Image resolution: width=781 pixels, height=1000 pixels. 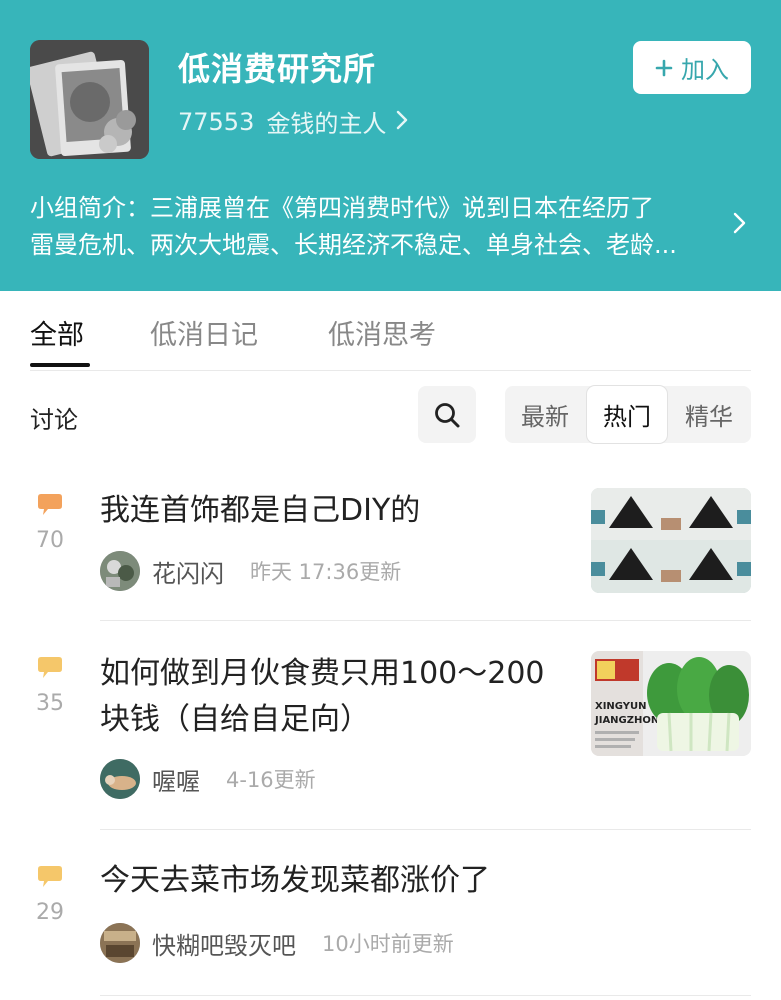 I want to click on money-photo-image, so click(x=89, y=99).